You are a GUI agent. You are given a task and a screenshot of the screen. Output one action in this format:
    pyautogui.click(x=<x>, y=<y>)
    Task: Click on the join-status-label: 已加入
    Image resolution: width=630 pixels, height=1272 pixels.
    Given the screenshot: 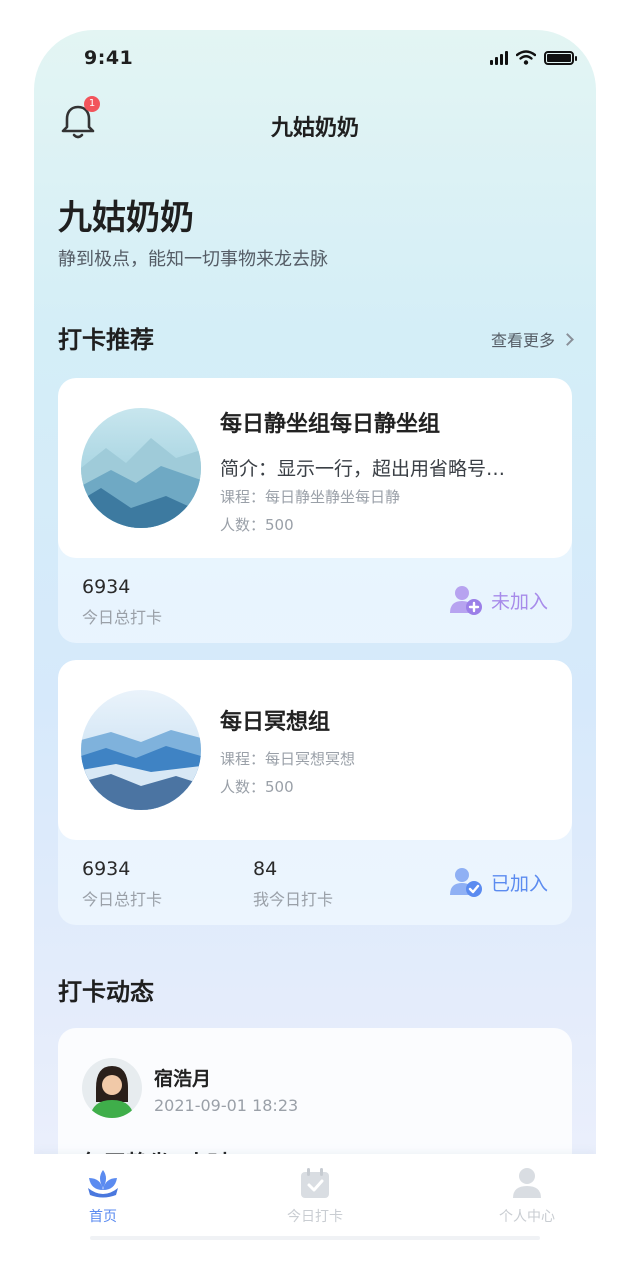 What is the action you would take?
    pyautogui.click(x=519, y=883)
    